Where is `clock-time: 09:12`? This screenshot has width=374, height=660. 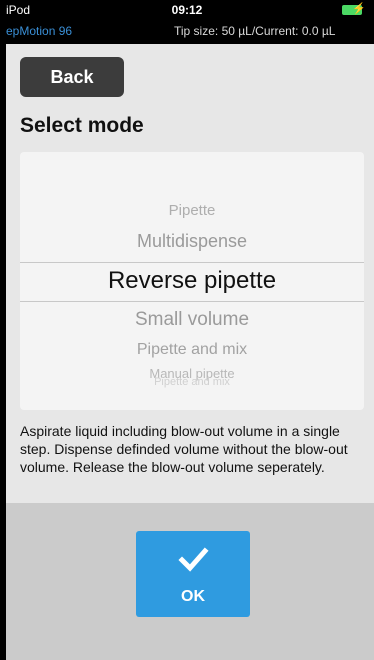
clock-time: 09:12 is located at coordinates (187, 10).